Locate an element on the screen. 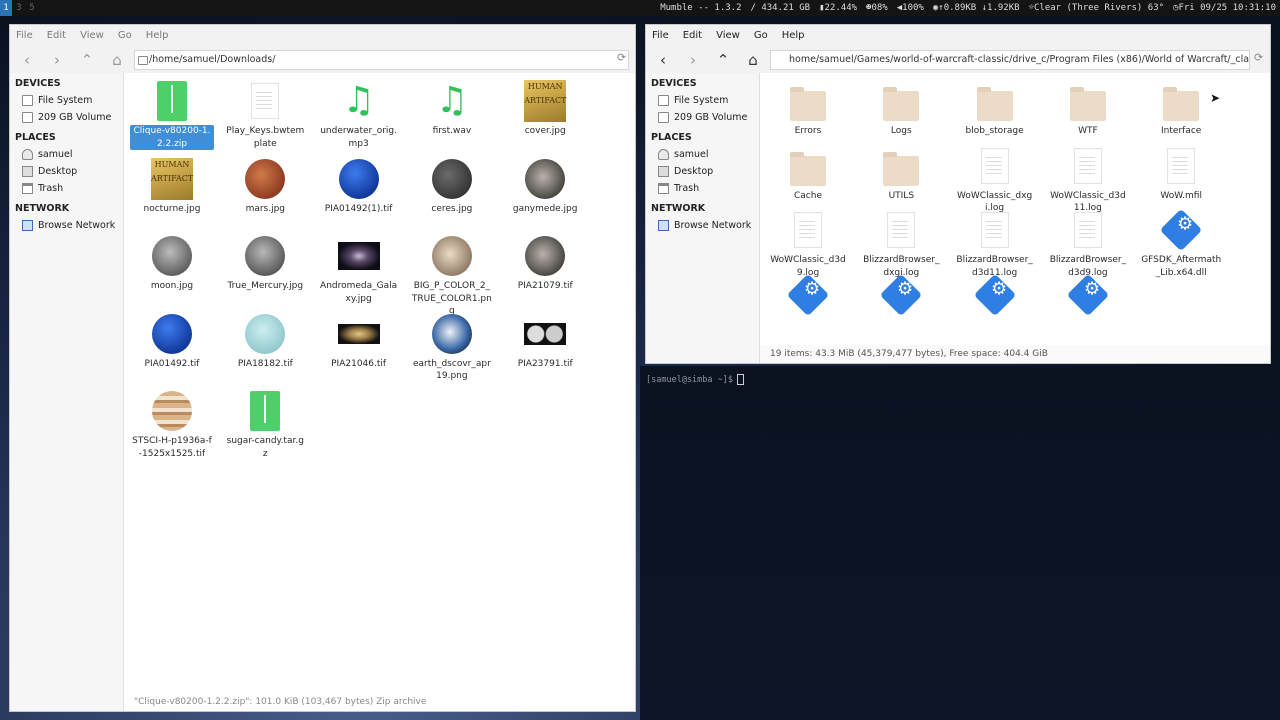 The width and height of the screenshot is (1280, 720). file-item: WTF is located at coordinates (1088, 108).